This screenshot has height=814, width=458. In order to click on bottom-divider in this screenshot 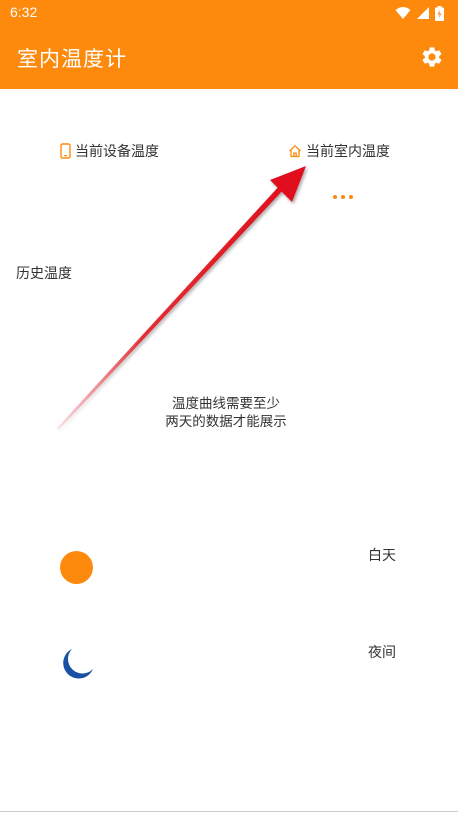, I will do `click(229, 811)`.